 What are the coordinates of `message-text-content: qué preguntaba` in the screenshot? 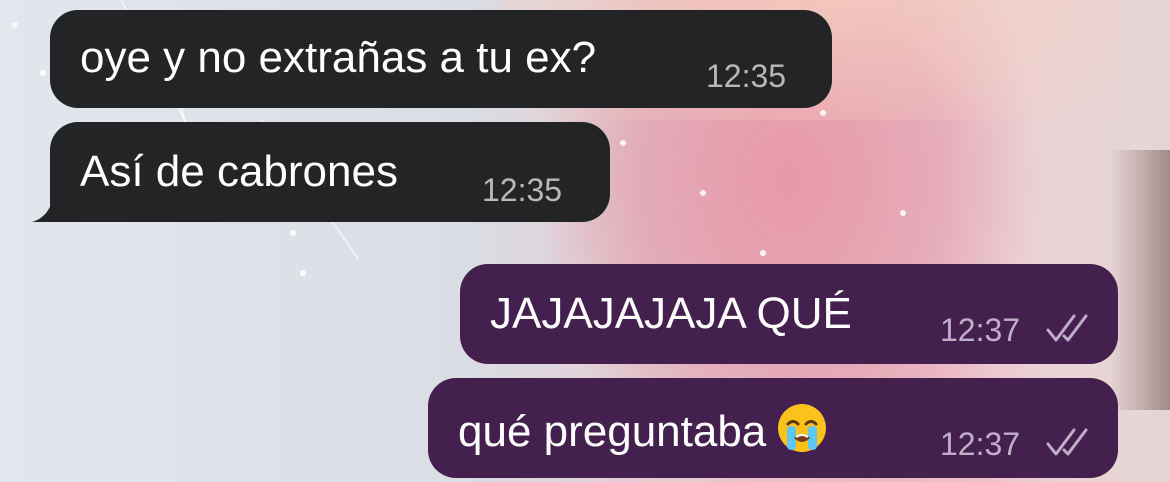 It's located at (612, 431).